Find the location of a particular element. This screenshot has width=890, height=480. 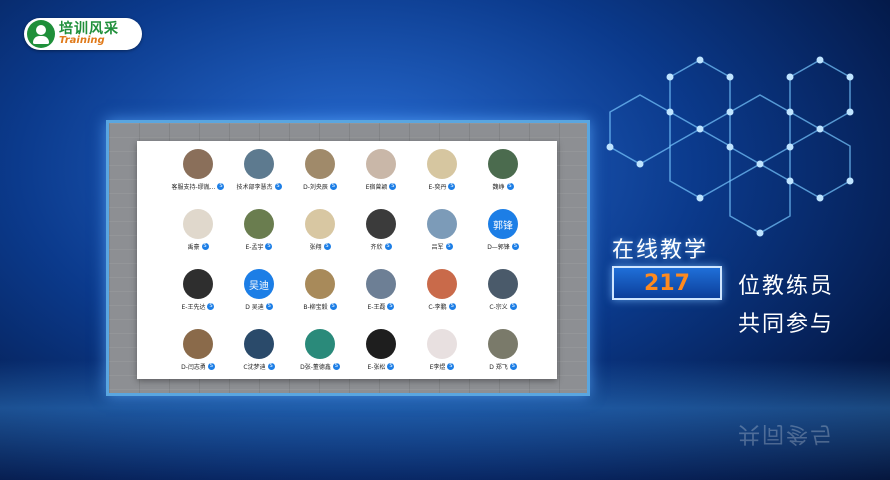

participant-tile: E-孟宇 S is located at coordinates (259, 230).